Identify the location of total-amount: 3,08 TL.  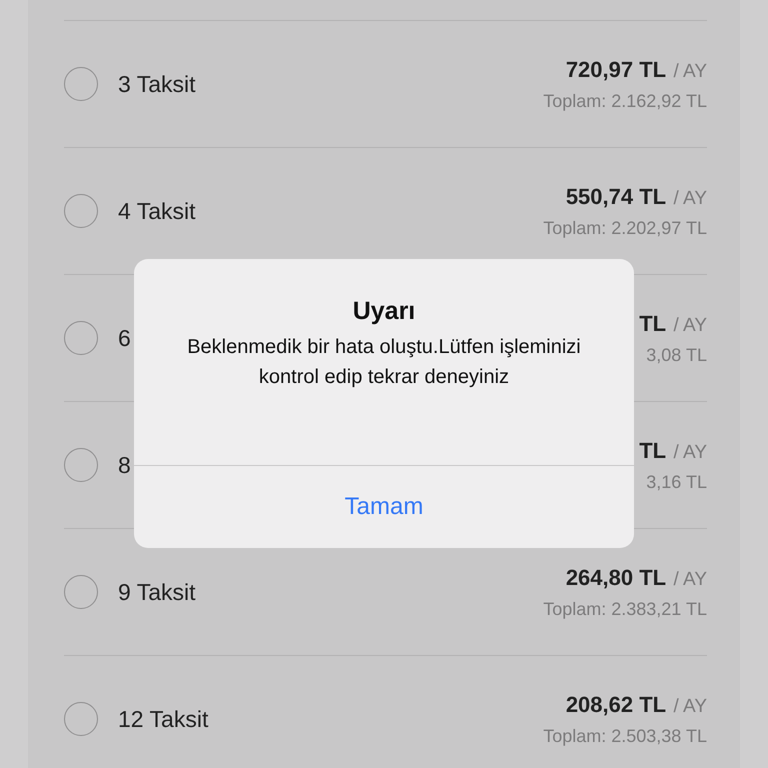
(676, 355).